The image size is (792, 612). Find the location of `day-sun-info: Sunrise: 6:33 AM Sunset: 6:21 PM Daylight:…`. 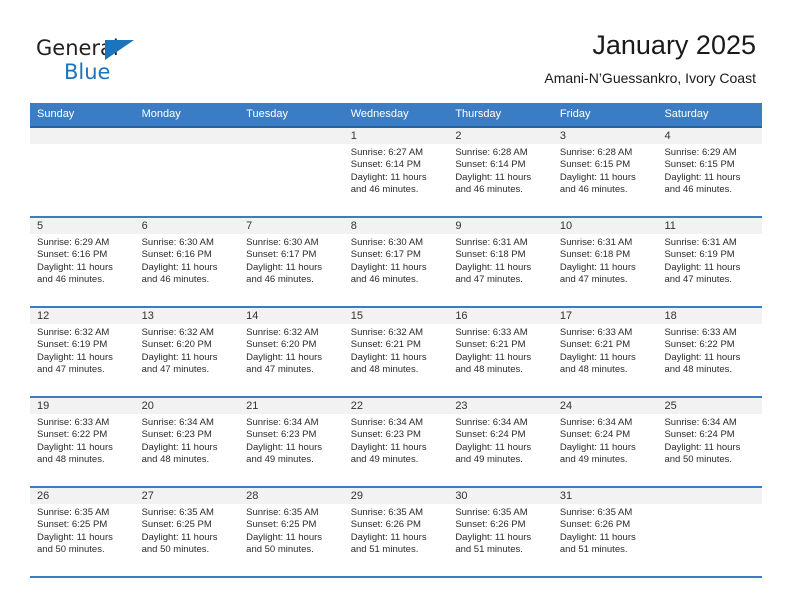

day-sun-info: Sunrise: 6:33 AM Sunset: 6:21 PM Daylight:… is located at coordinates (605, 350).